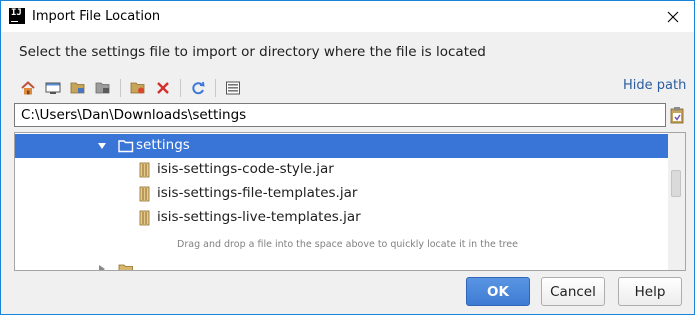 Image resolution: width=695 pixels, height=315 pixels. I want to click on project-folder-icon, so click(77, 88).